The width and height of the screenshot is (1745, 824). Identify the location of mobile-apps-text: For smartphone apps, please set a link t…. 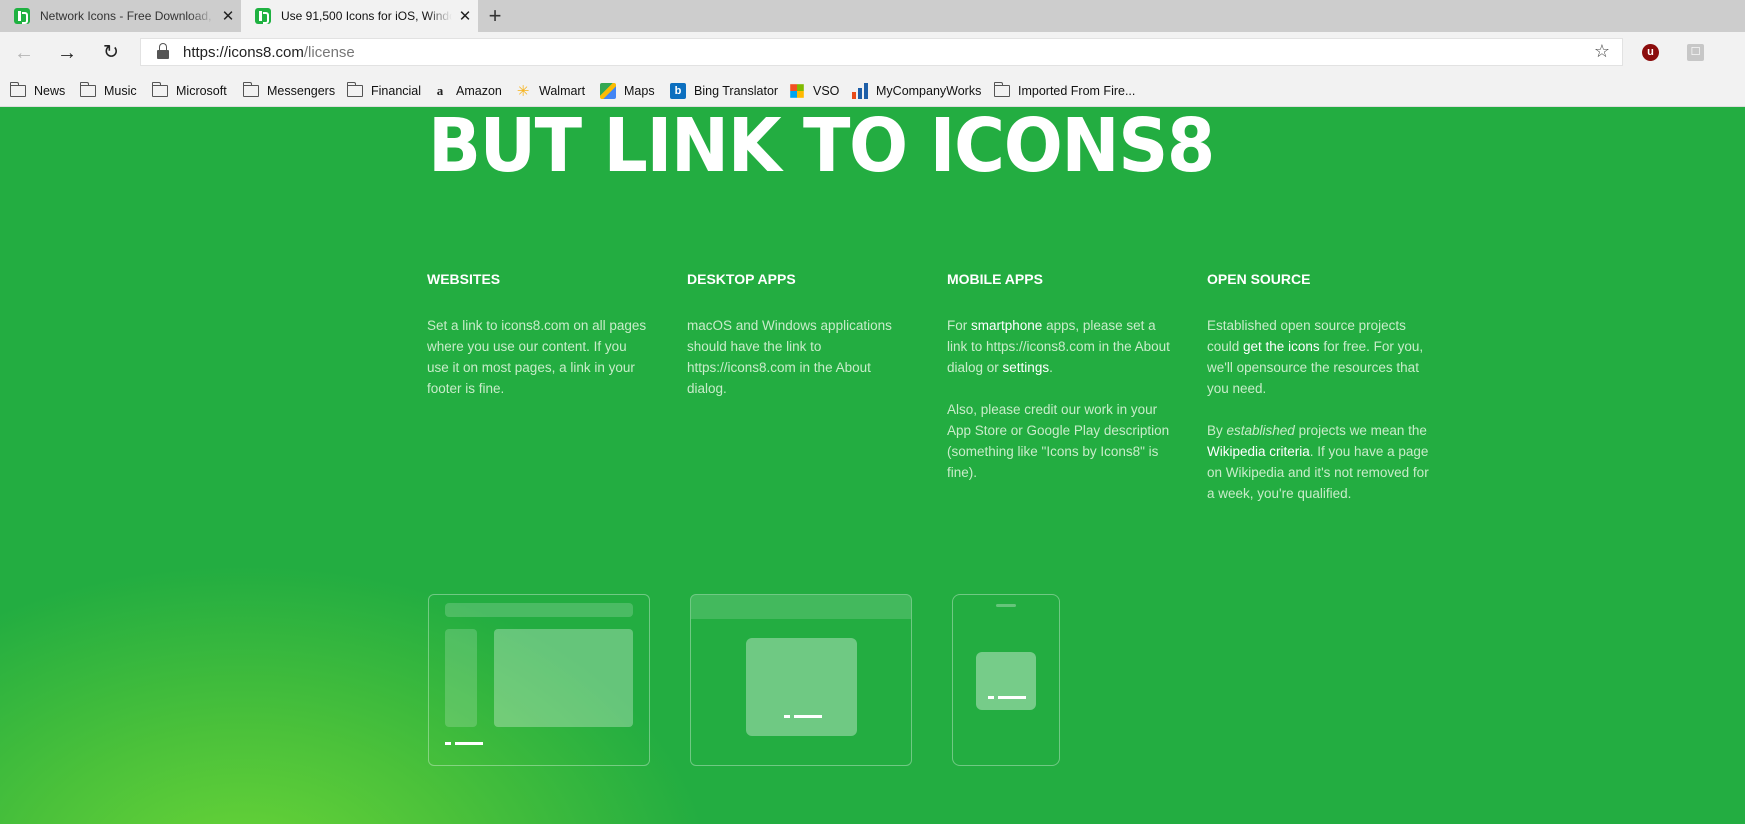
(1059, 346).